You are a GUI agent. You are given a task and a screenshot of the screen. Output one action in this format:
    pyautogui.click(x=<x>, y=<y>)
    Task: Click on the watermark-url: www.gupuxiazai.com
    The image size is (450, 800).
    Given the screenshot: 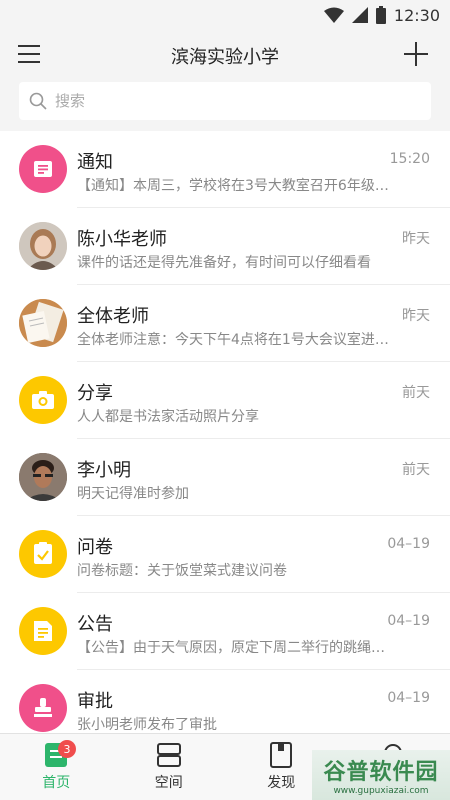 What is the action you would take?
    pyautogui.click(x=381, y=791)
    